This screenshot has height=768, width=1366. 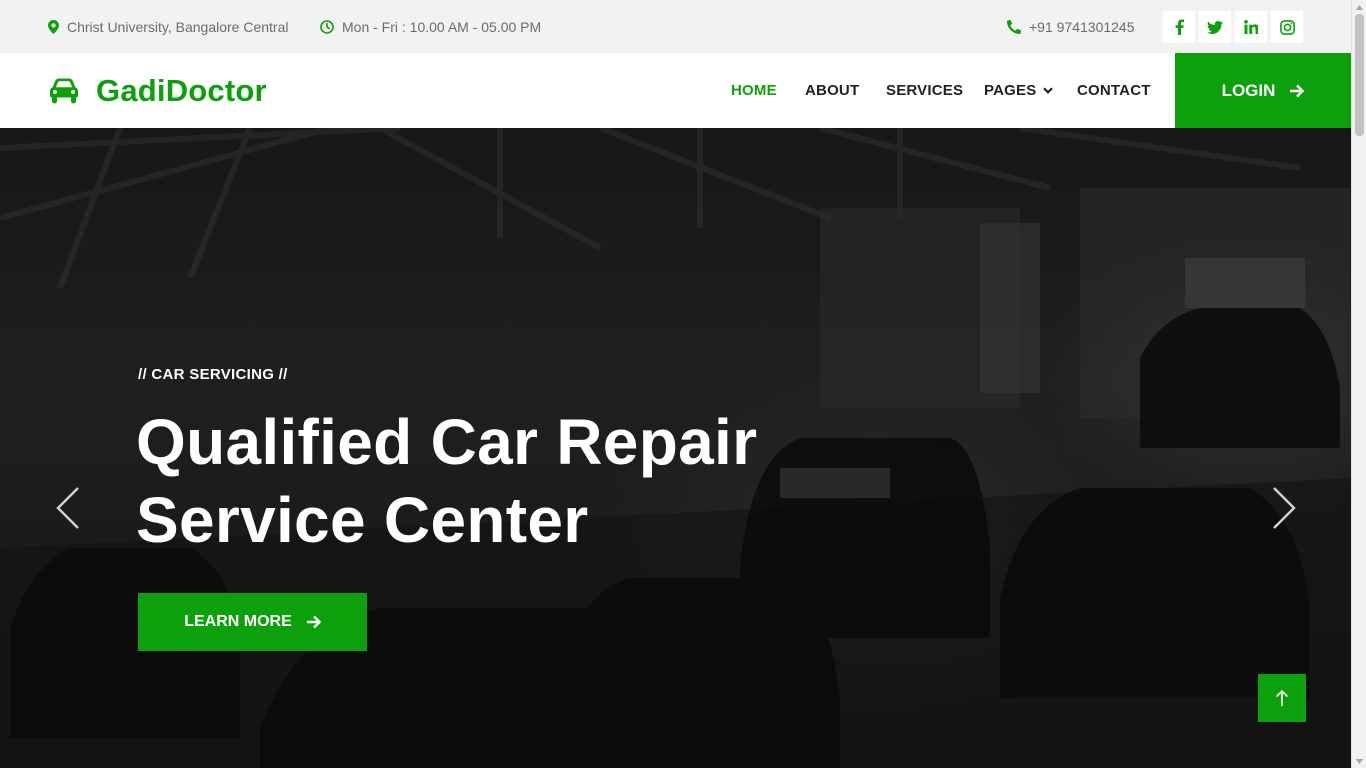 What do you see at coordinates (1358, 384) in the screenshot?
I see `page-scrollbar` at bounding box center [1358, 384].